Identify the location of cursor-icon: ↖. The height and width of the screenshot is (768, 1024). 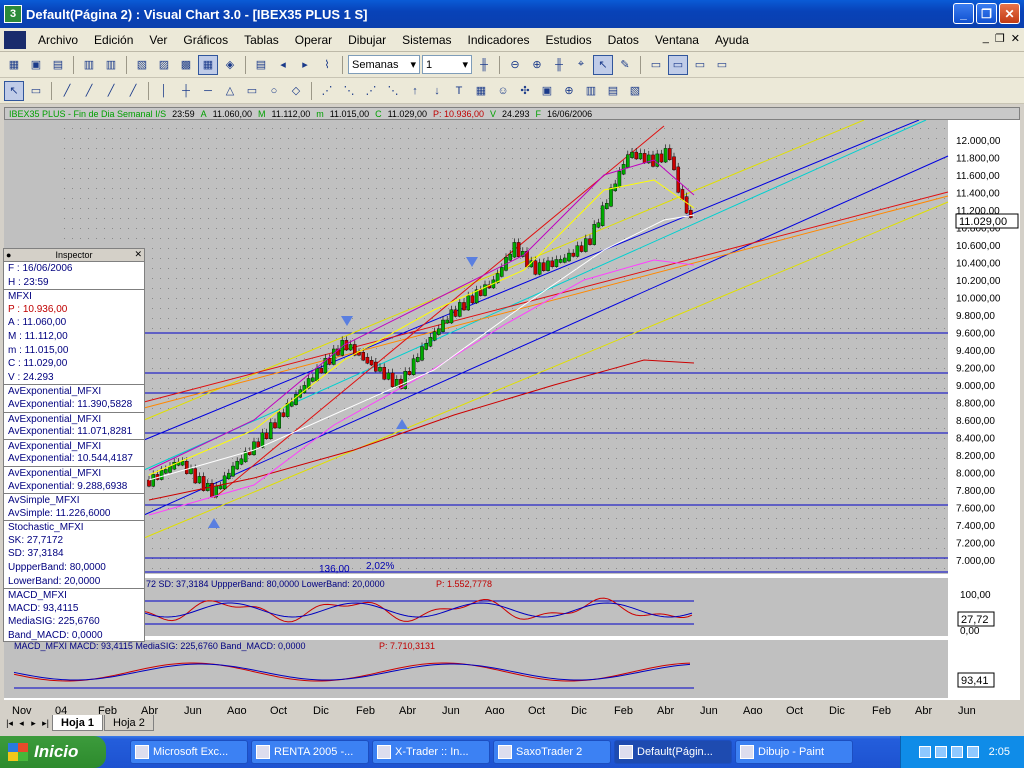
(603, 64).